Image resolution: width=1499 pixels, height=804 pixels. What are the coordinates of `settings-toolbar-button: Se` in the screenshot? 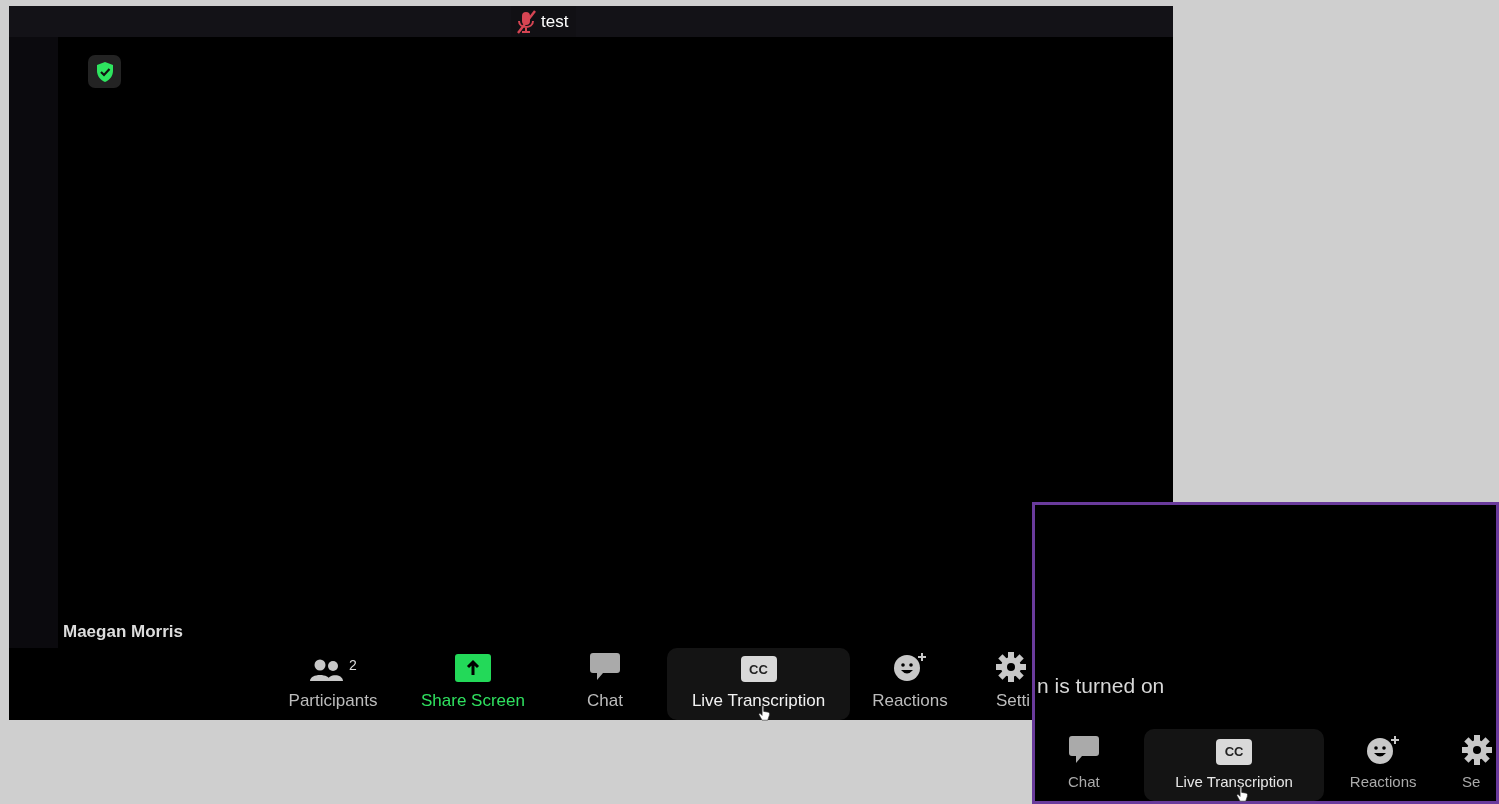 It's located at (1479, 765).